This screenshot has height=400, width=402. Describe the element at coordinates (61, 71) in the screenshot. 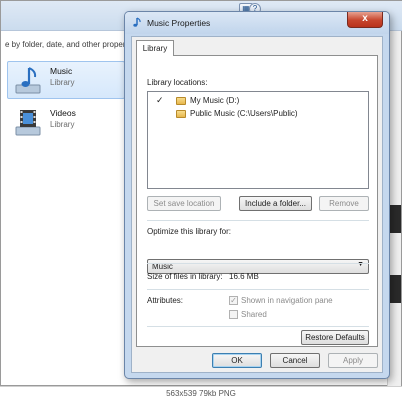

I see `library-name: Music` at that location.